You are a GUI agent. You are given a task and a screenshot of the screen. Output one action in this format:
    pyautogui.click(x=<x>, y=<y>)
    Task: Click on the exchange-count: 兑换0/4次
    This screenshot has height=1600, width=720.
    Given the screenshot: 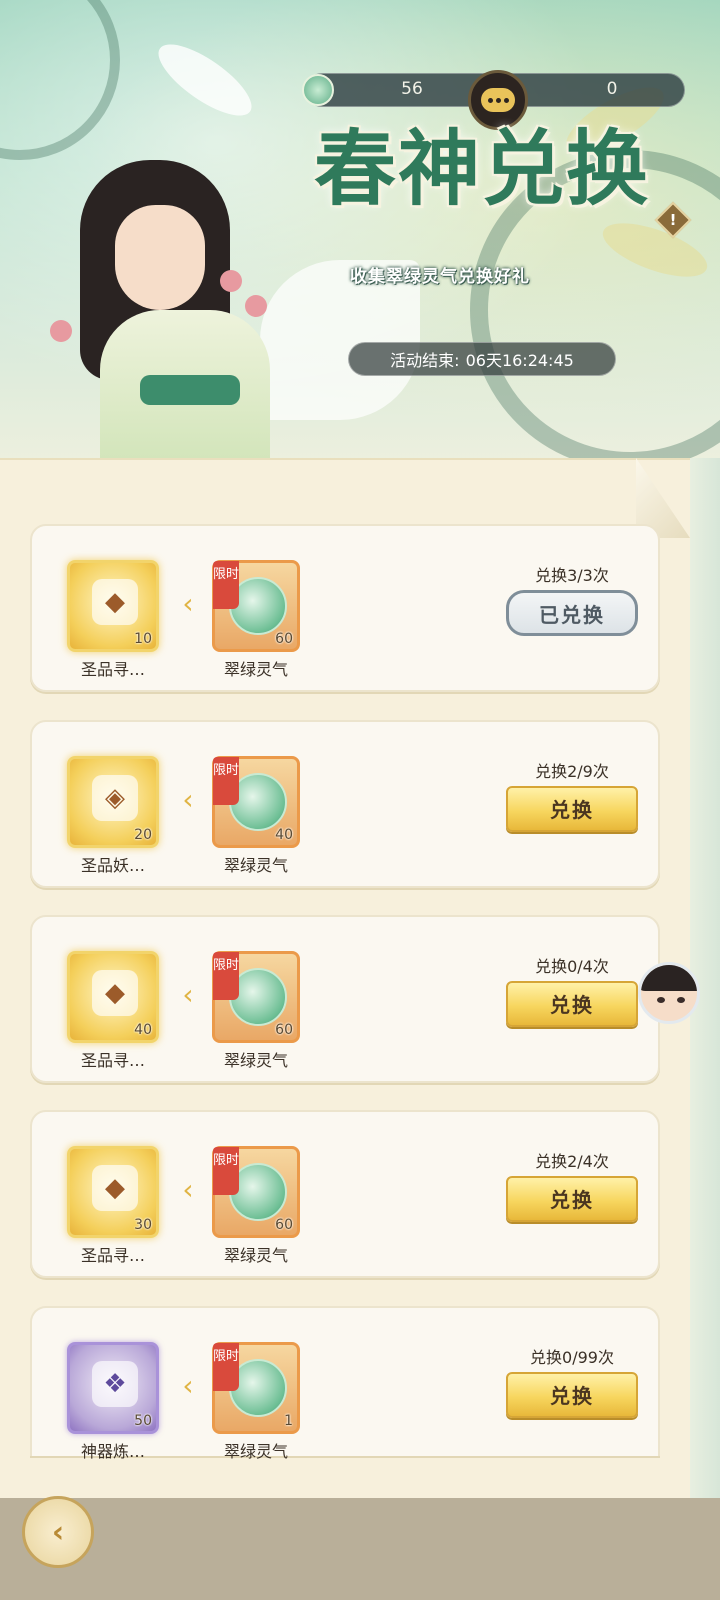 What is the action you would take?
    pyautogui.click(x=572, y=966)
    